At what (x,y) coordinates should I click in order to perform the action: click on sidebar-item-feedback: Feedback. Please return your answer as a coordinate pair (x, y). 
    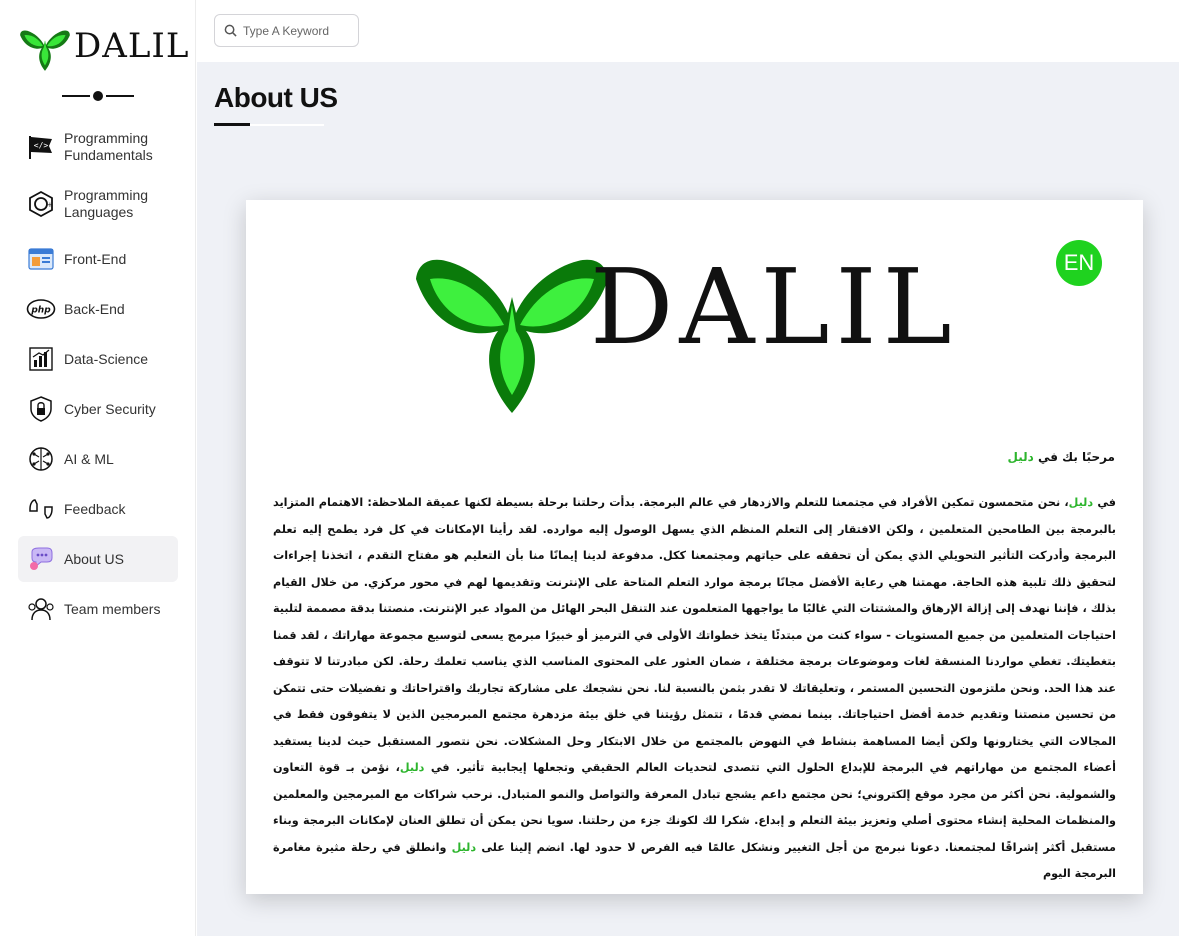
    Looking at the image, I should click on (98, 509).